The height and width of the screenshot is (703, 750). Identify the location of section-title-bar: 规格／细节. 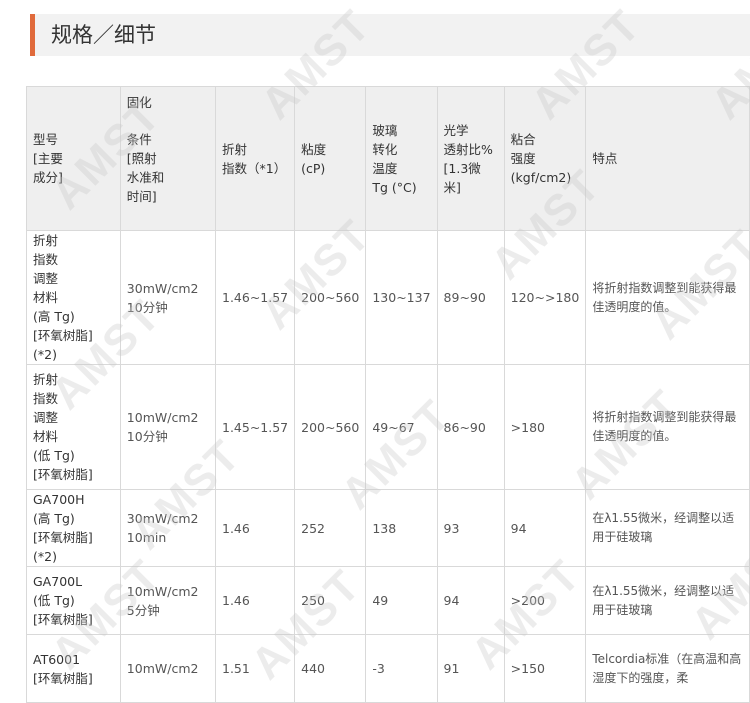
(390, 35).